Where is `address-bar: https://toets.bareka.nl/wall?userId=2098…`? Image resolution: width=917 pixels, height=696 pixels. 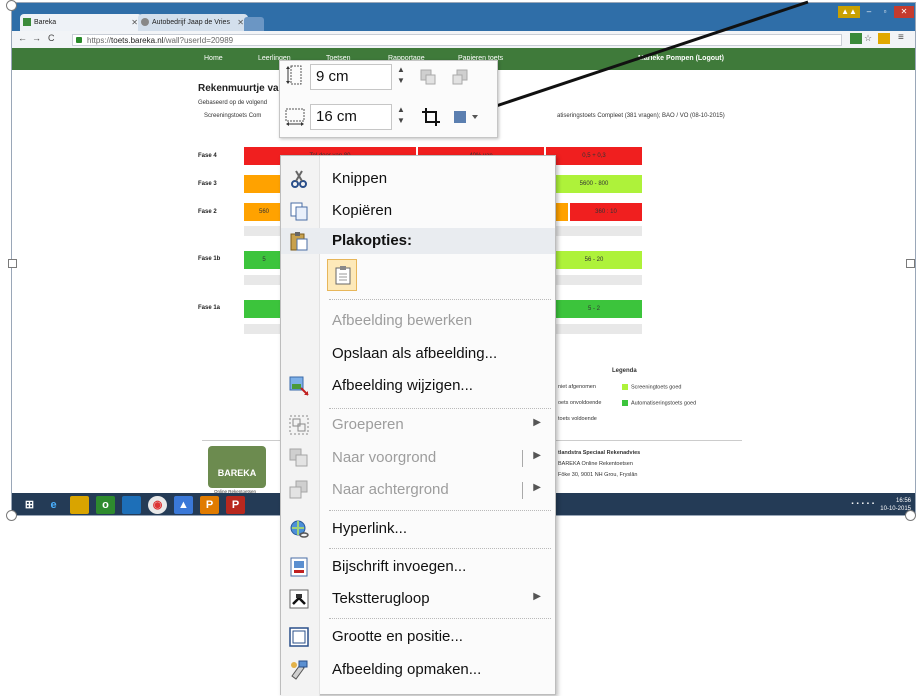
address-bar: https://toets.bareka.nl/wall?userId=2098… is located at coordinates (457, 40).